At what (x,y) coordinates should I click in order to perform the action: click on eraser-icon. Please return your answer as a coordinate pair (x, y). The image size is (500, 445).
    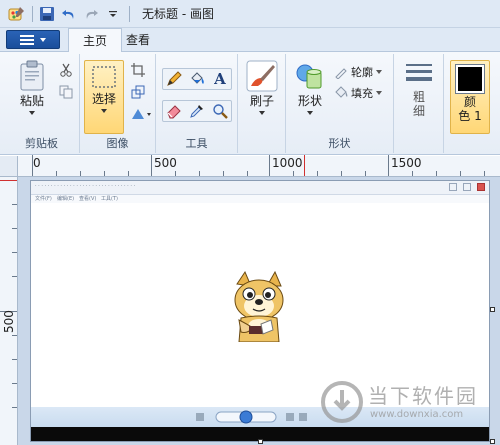
    Looking at the image, I should click on (174, 111).